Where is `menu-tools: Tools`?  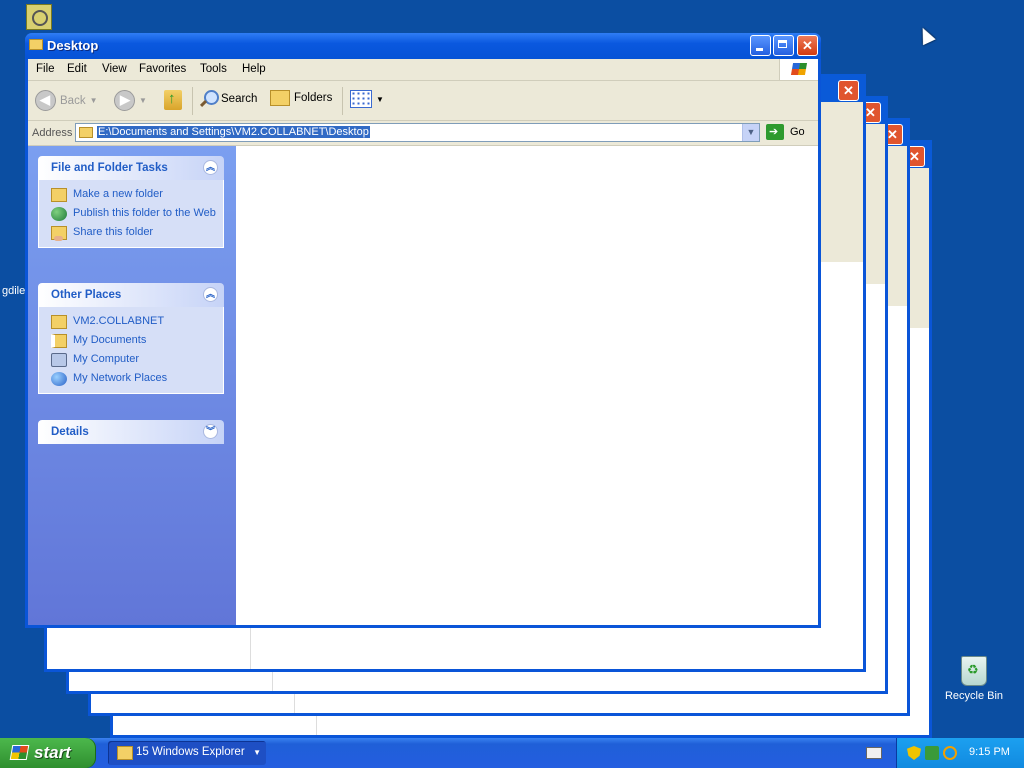 menu-tools: Tools is located at coordinates (213, 69).